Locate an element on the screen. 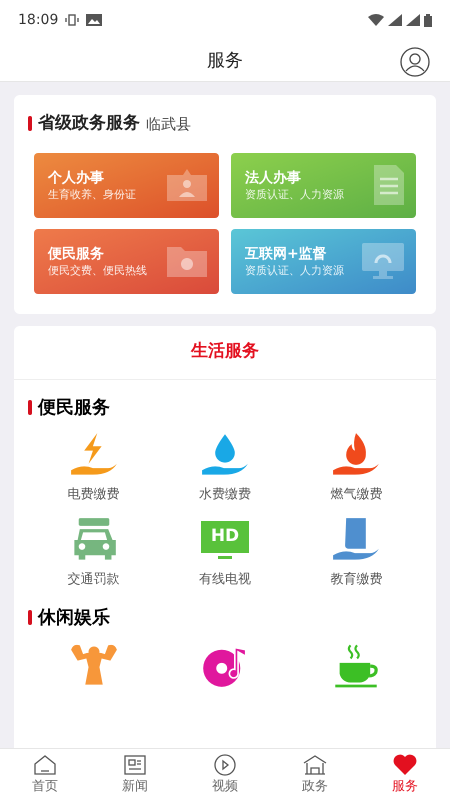  section-title: 省级政务服务 is located at coordinates (89, 123).